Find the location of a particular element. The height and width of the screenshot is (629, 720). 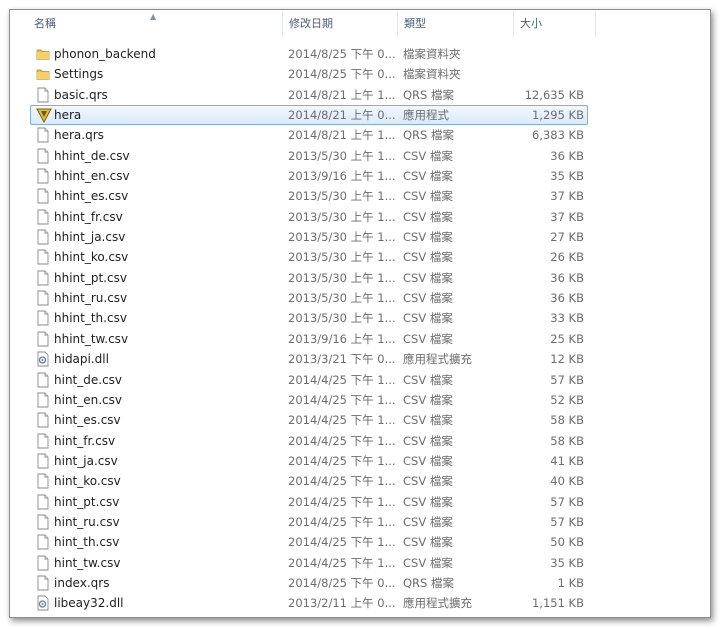

file-row: hhint_ja.csv 2013/5/30 上午 1... CSV 檔案 27 KB is located at coordinates (360, 237).